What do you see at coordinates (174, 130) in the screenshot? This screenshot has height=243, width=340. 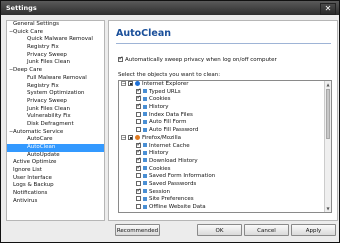 I see `object-label: Auto Fill Password` at bounding box center [174, 130].